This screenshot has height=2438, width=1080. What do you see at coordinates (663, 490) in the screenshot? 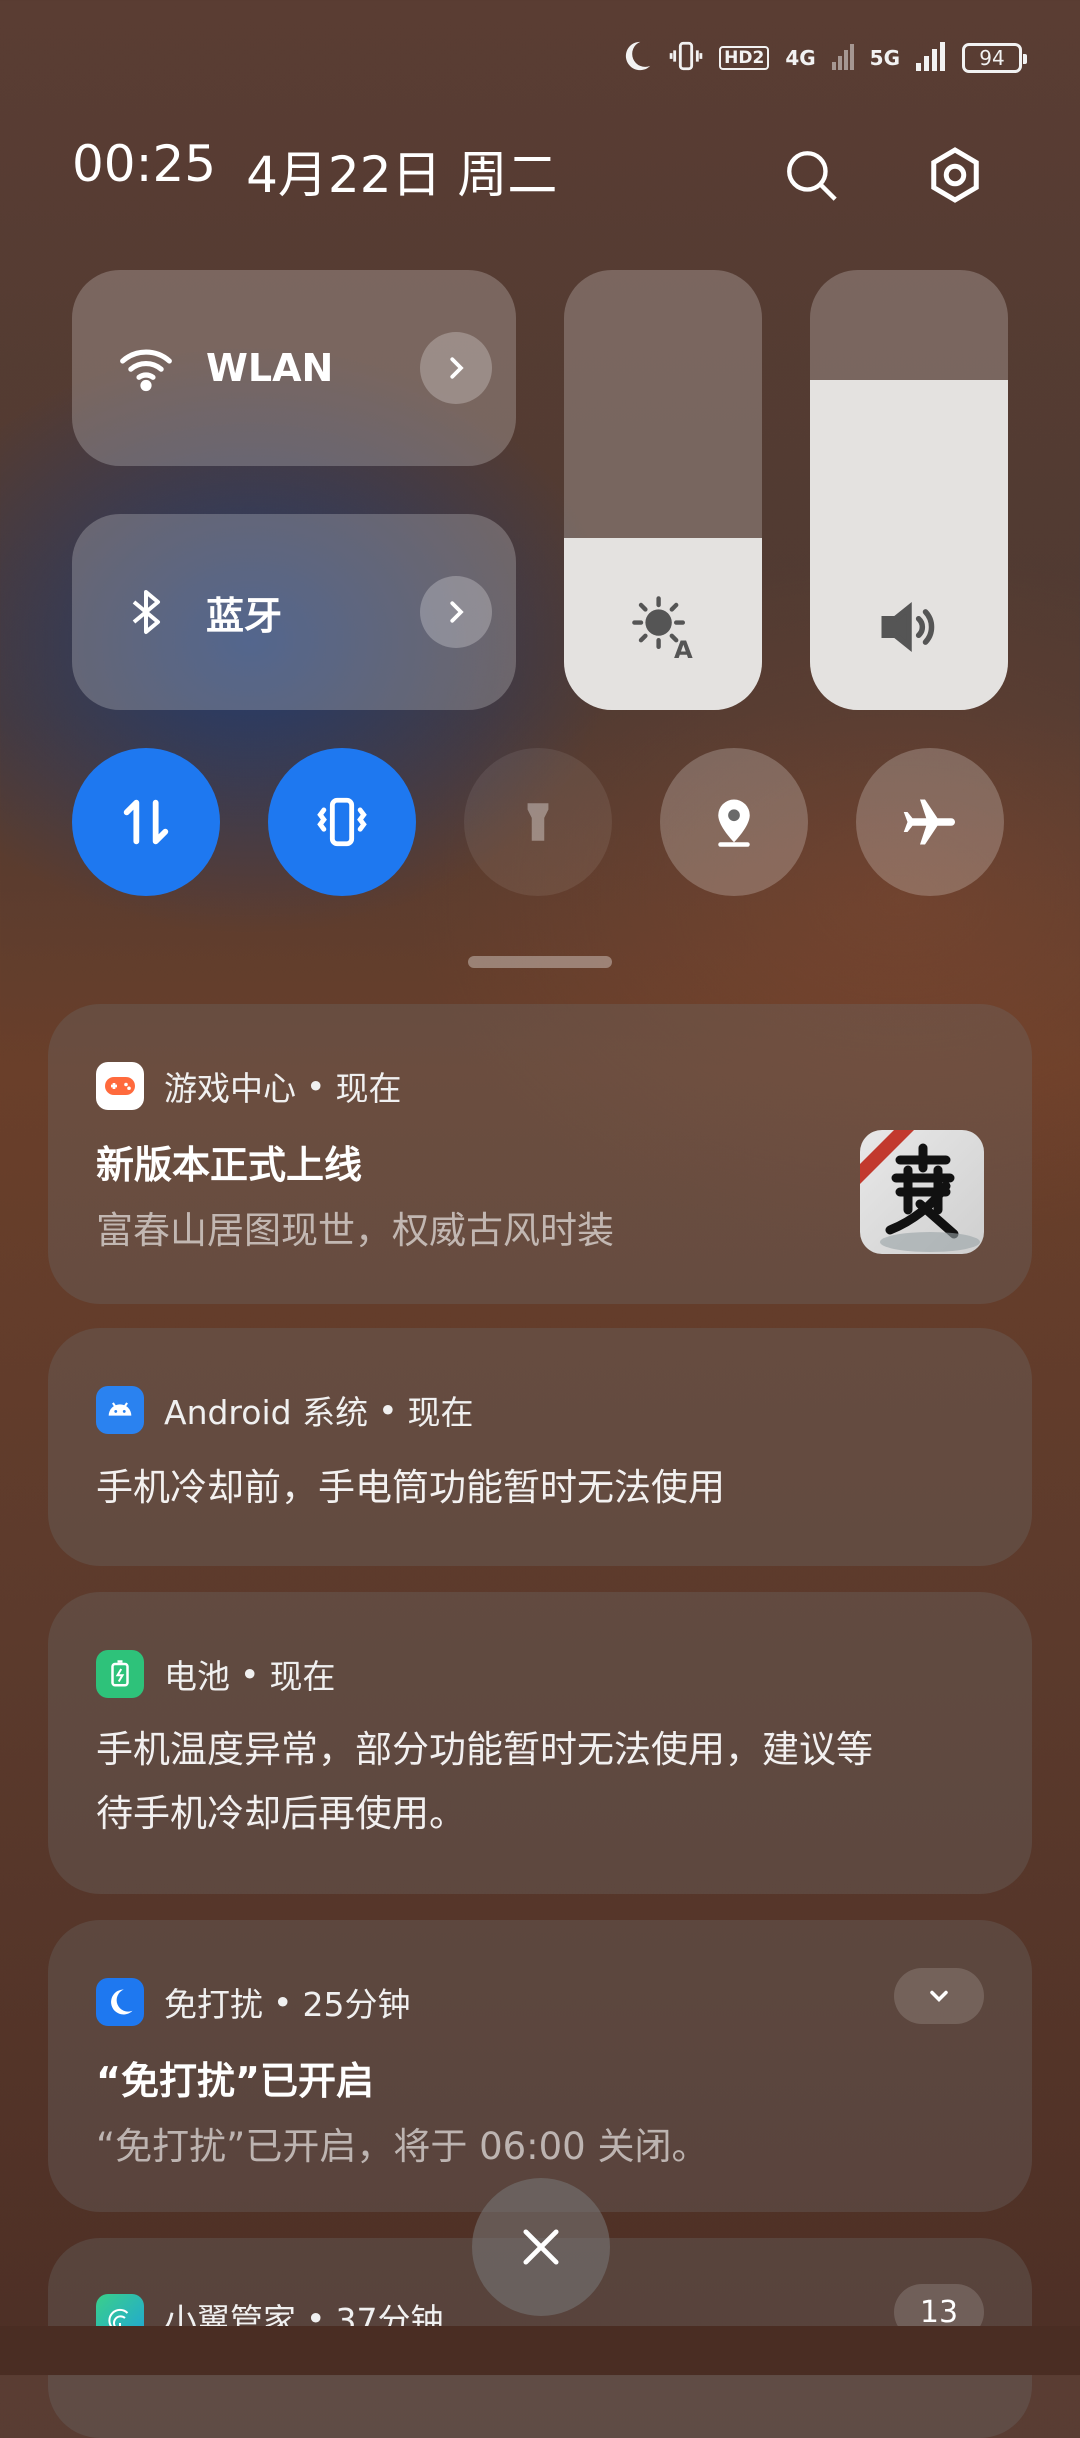
I see `brightness-slider: A` at bounding box center [663, 490].